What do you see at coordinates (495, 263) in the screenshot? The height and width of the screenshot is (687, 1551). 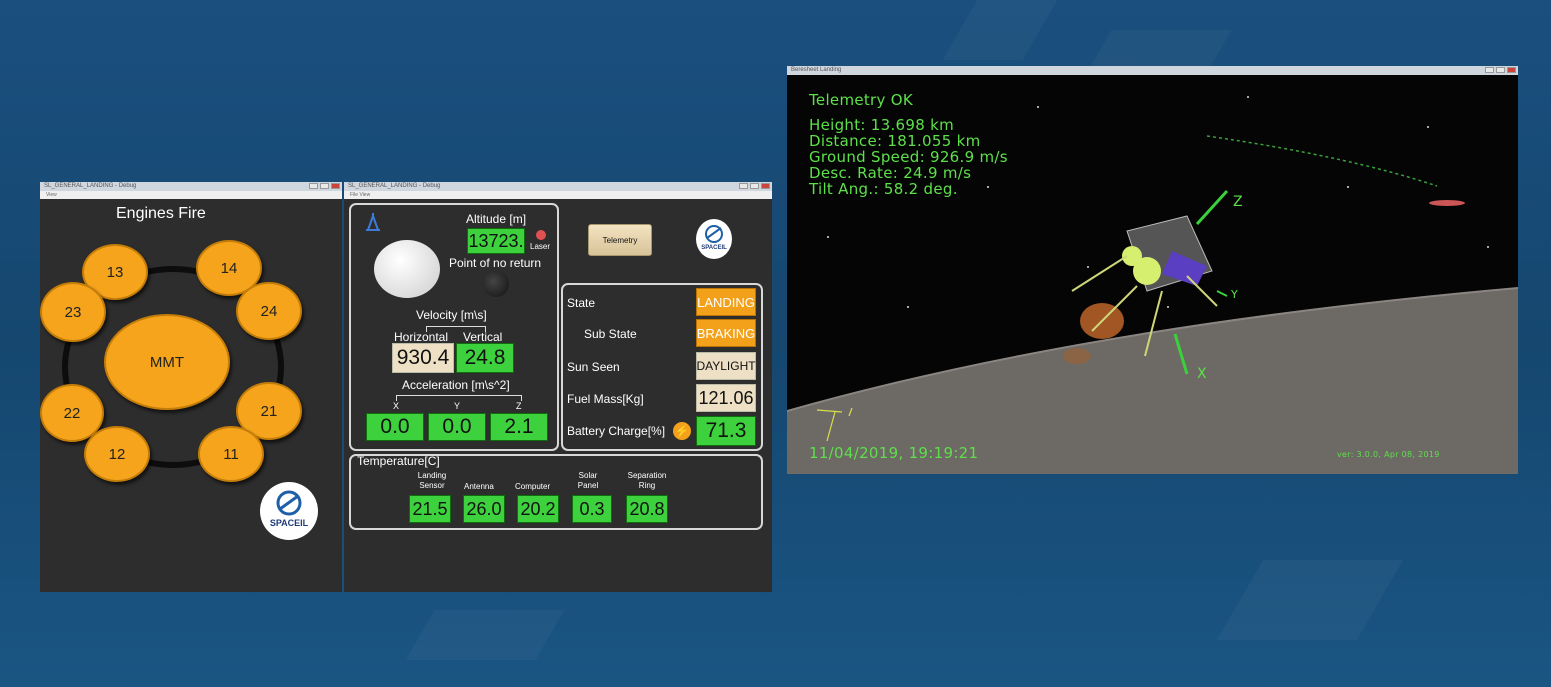 I see `pnr-label: Point of no return` at bounding box center [495, 263].